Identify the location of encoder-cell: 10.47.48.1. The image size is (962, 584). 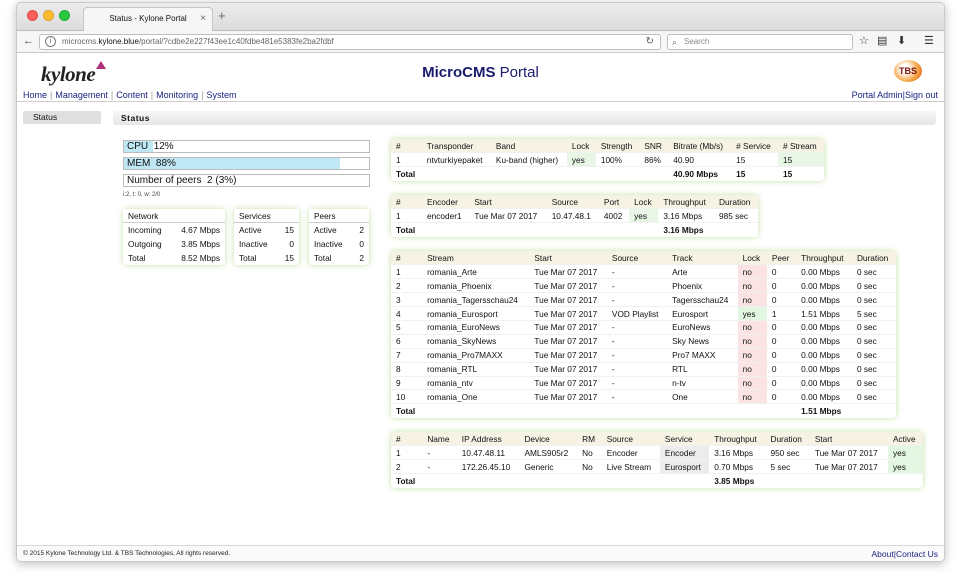
(572, 216).